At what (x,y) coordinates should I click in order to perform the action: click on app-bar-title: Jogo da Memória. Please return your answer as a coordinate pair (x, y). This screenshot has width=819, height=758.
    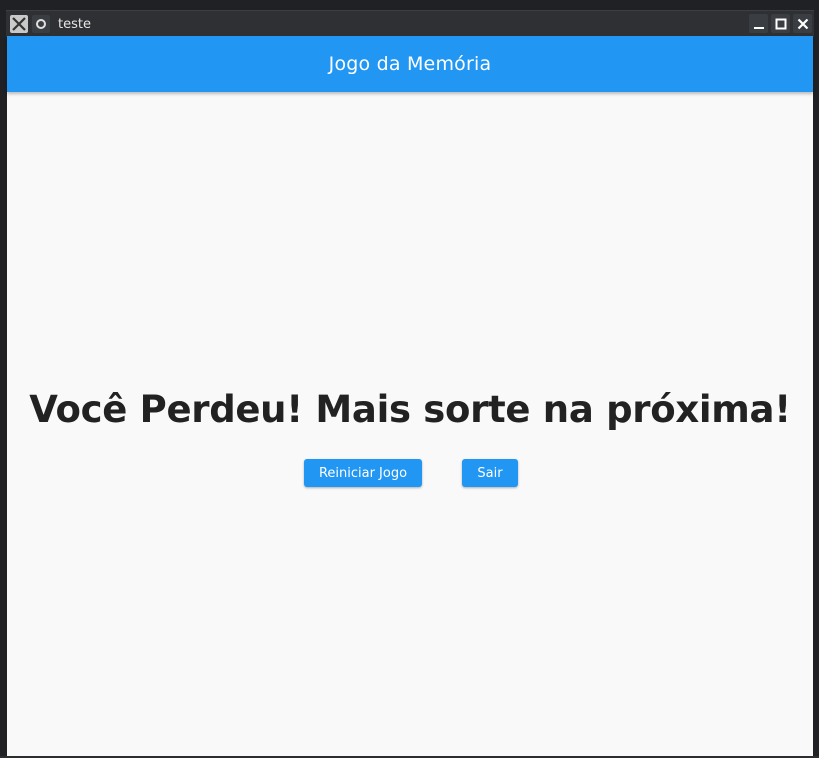
    Looking at the image, I should click on (410, 64).